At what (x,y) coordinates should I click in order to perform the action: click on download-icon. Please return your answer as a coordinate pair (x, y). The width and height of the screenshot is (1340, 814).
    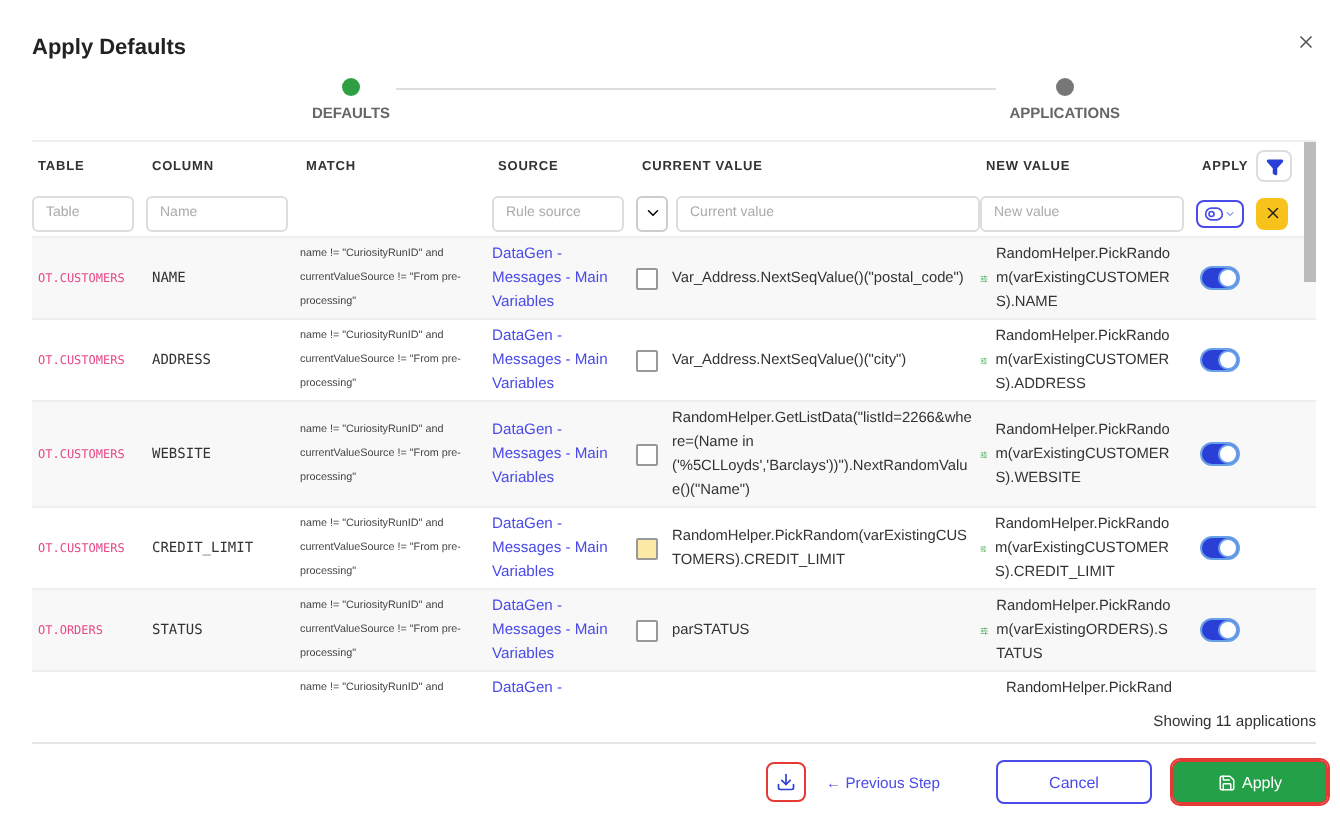
    Looking at the image, I should click on (786, 782).